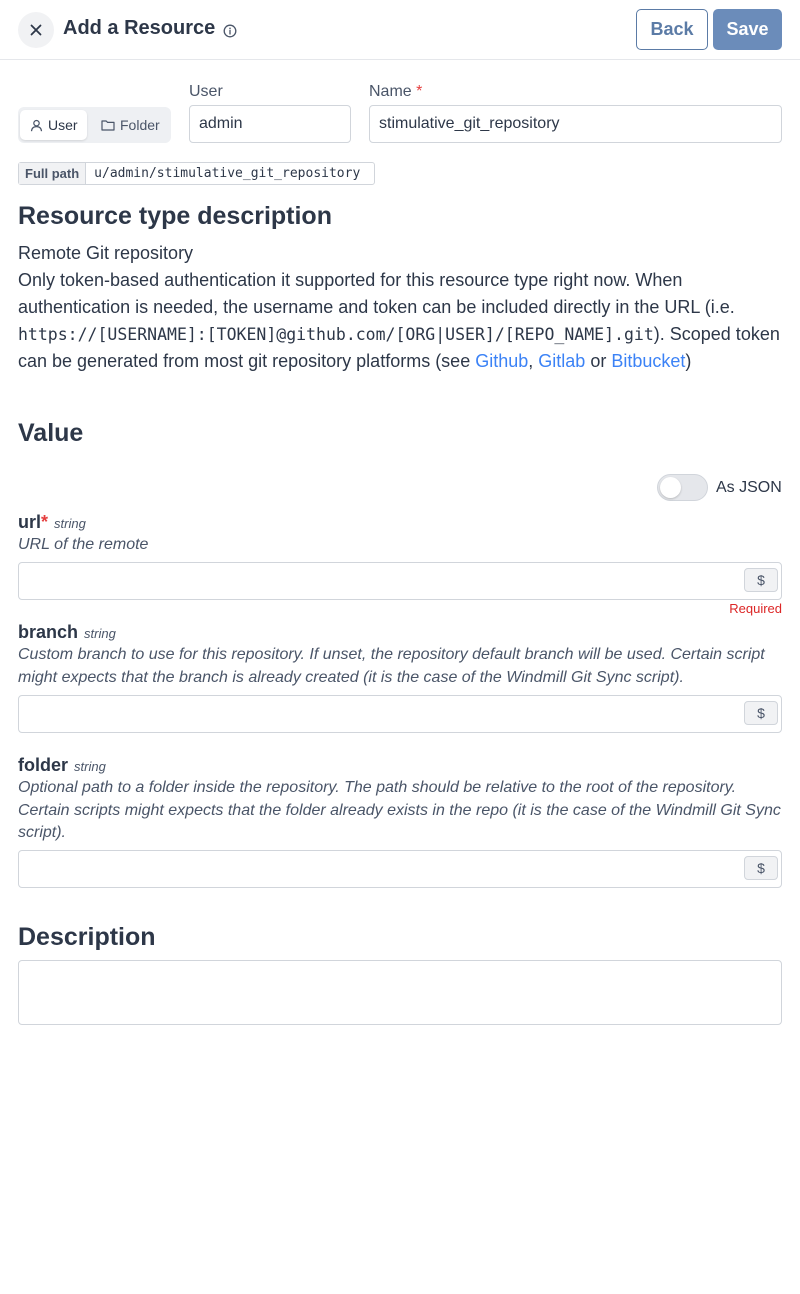 This screenshot has width=800, height=1294. I want to click on name-field-label: Name *, so click(395, 92).